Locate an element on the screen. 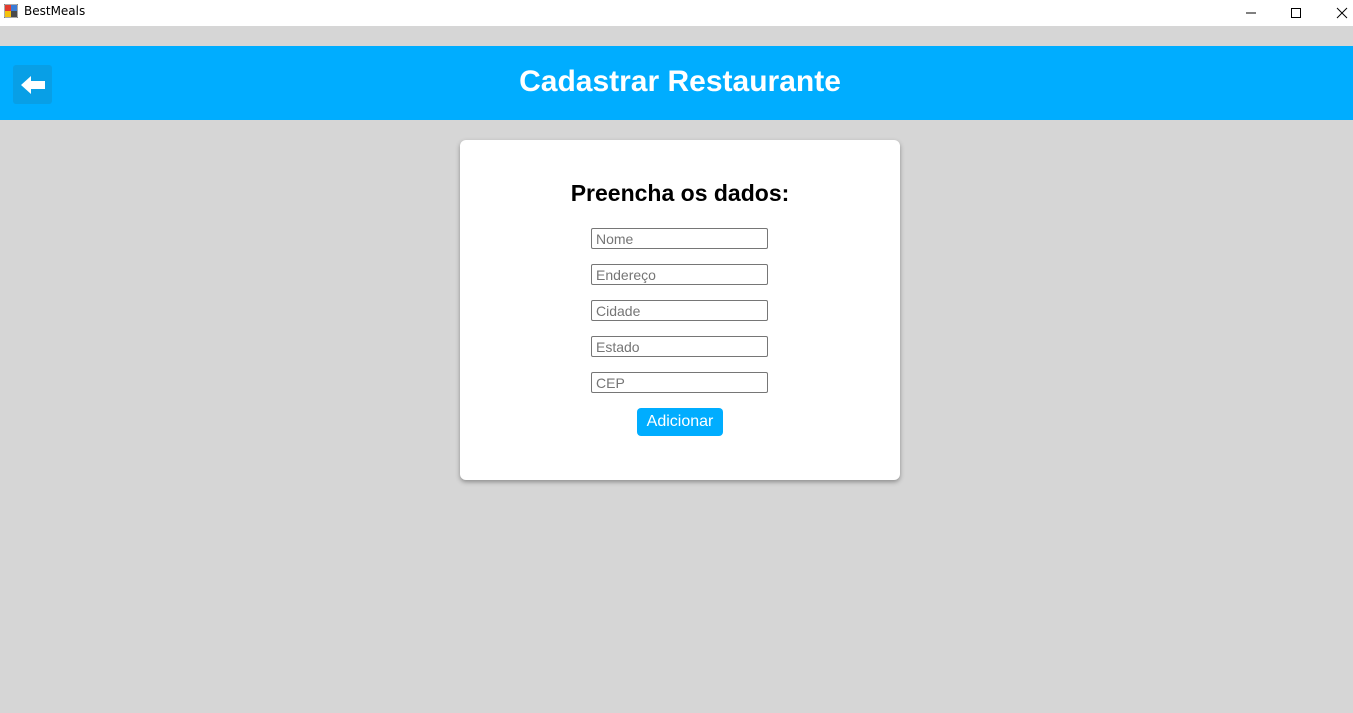  maximize-button is located at coordinates (1296, 13).